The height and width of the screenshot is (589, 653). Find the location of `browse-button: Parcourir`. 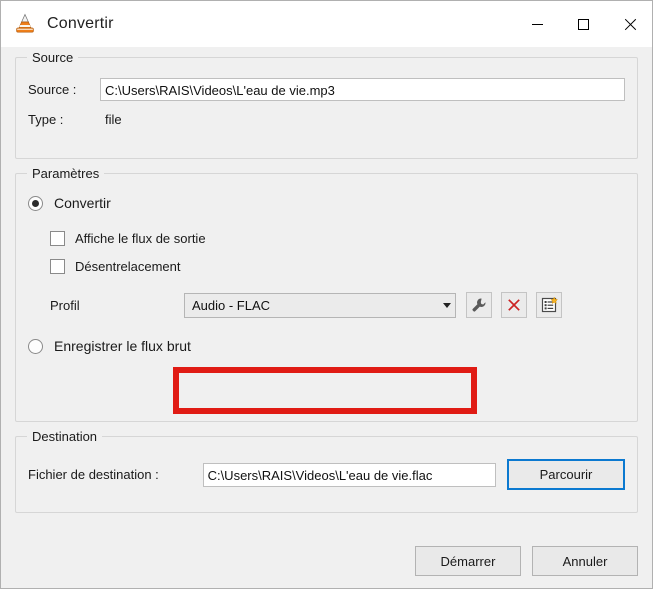

browse-button: Parcourir is located at coordinates (566, 474).